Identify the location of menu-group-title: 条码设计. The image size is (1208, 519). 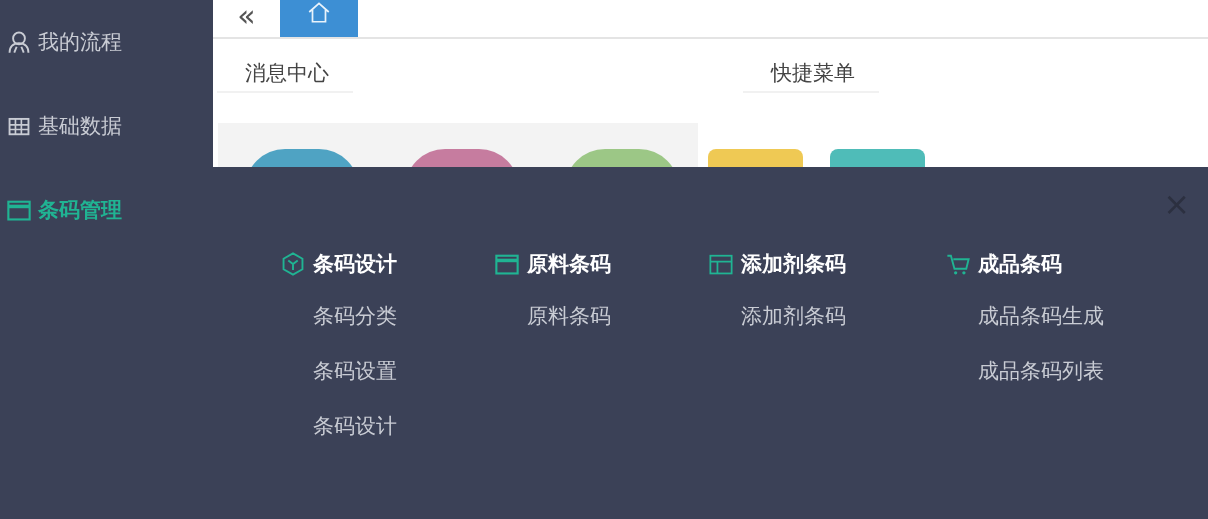
(355, 264).